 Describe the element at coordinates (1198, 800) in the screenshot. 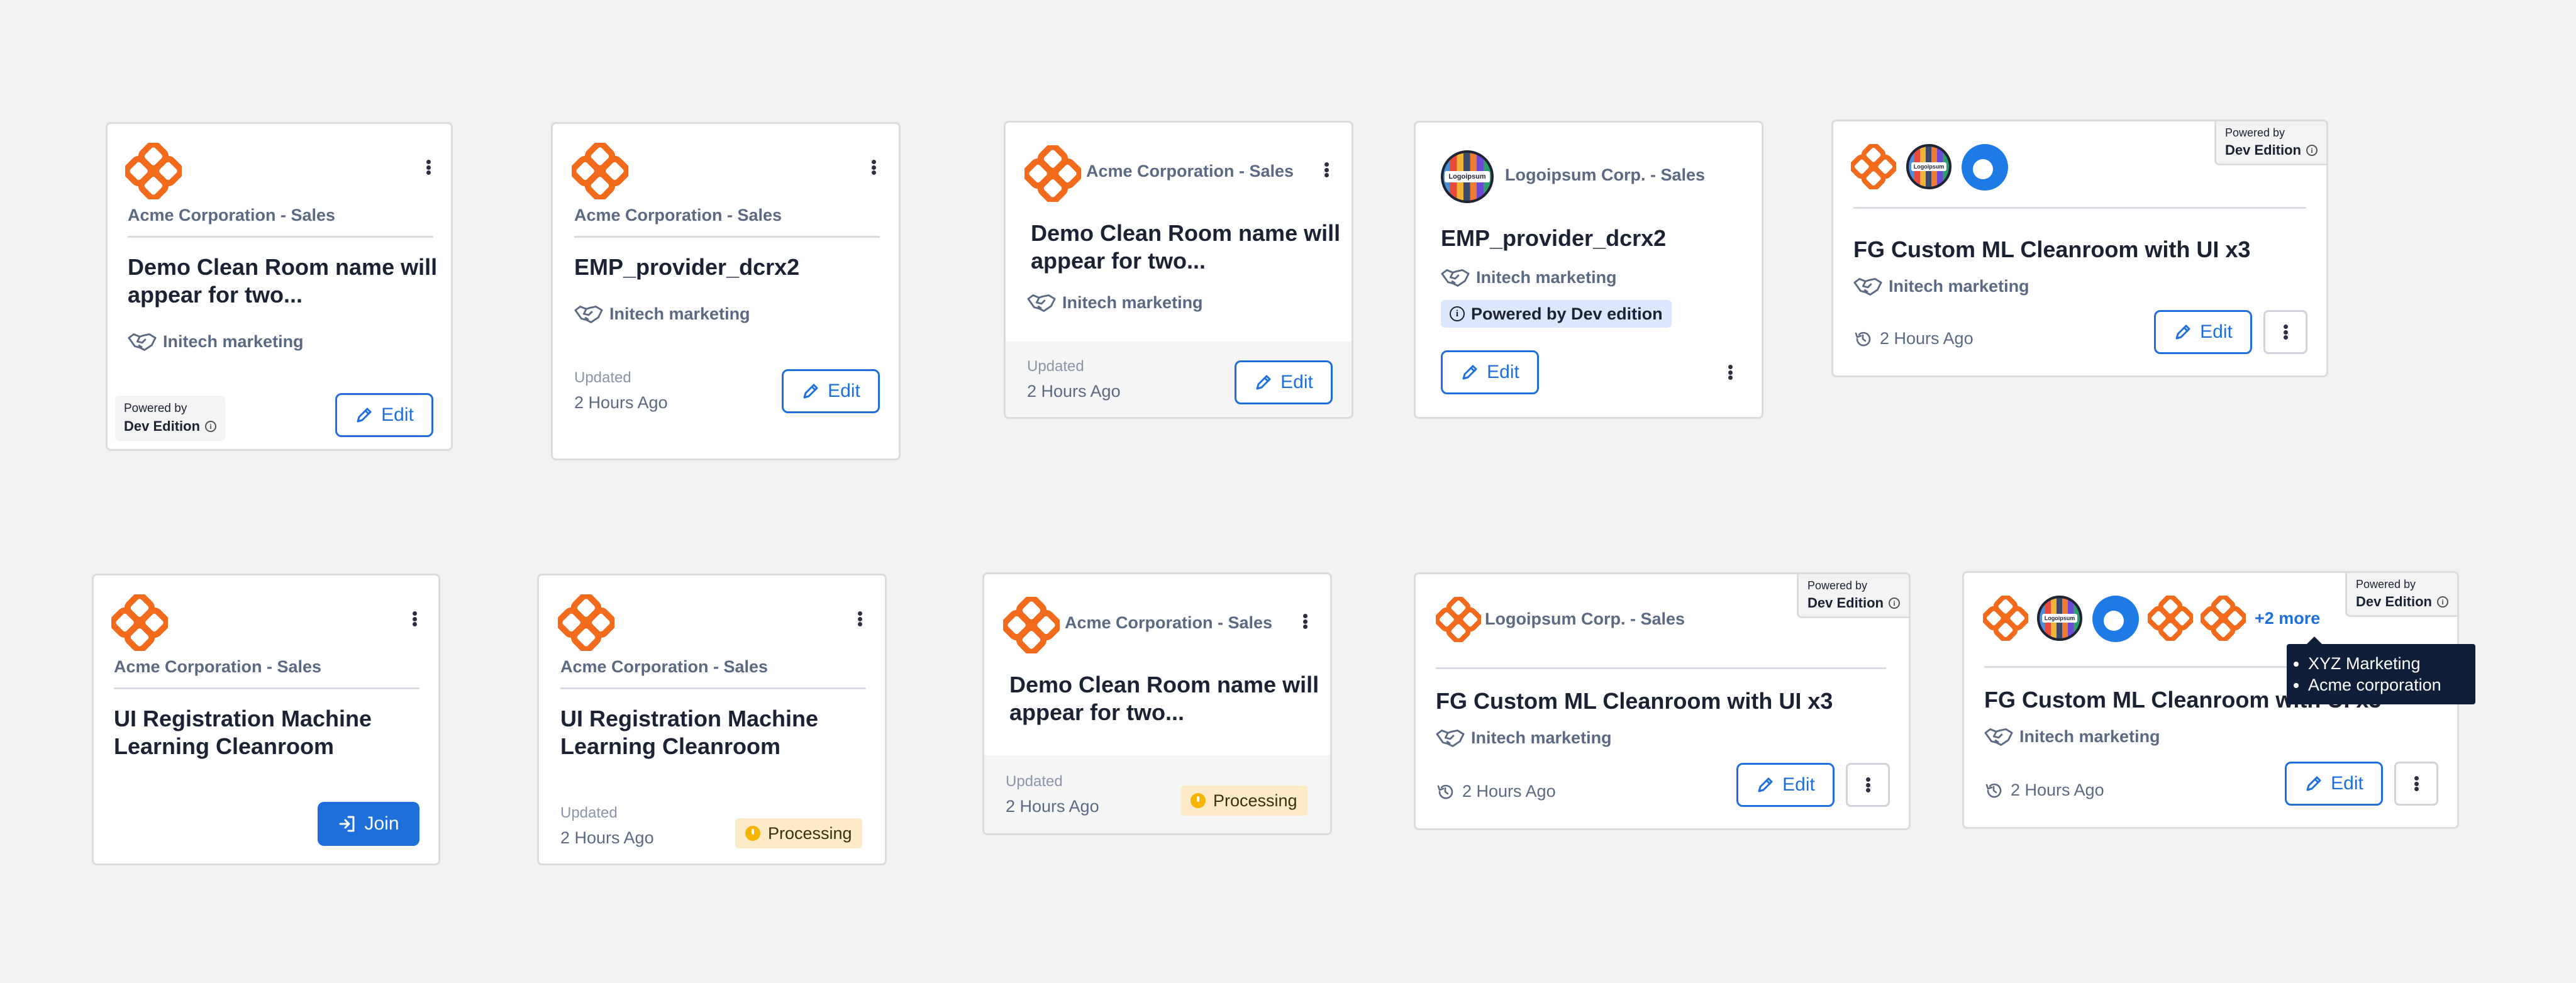

I see `processing-status-icon` at that location.